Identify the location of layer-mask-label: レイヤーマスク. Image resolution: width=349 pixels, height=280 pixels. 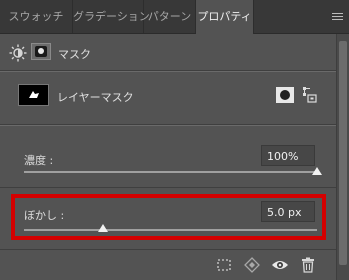
(95, 97).